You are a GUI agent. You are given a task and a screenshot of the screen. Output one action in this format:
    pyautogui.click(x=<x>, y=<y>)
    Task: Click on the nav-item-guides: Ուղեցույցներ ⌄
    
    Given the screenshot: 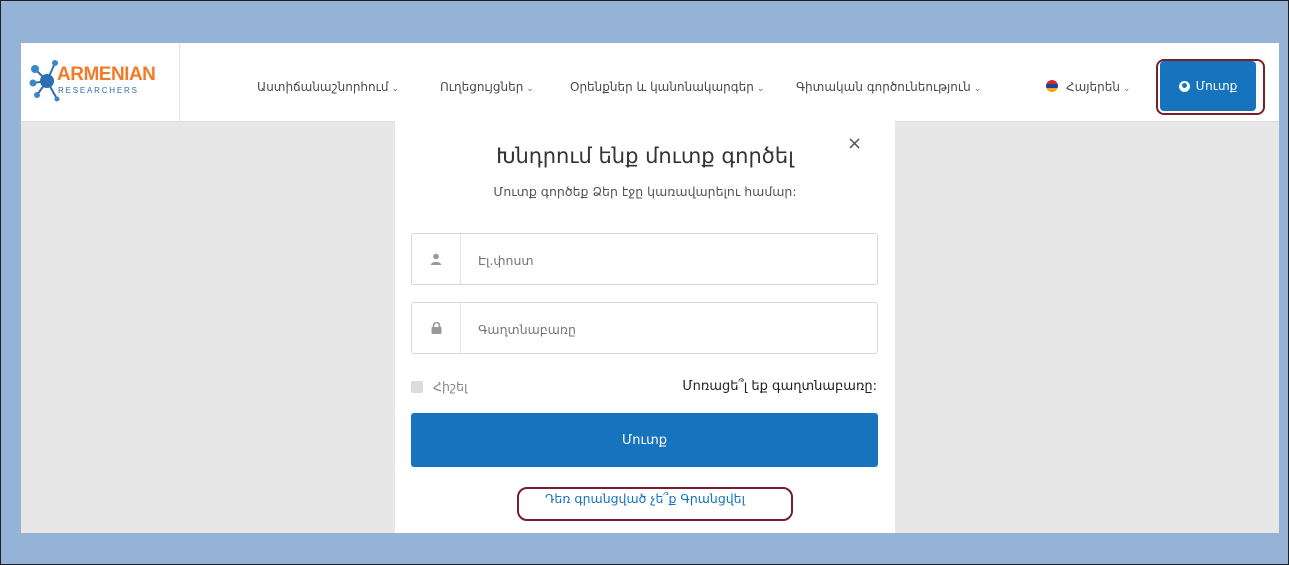 What is the action you would take?
    pyautogui.click(x=487, y=87)
    